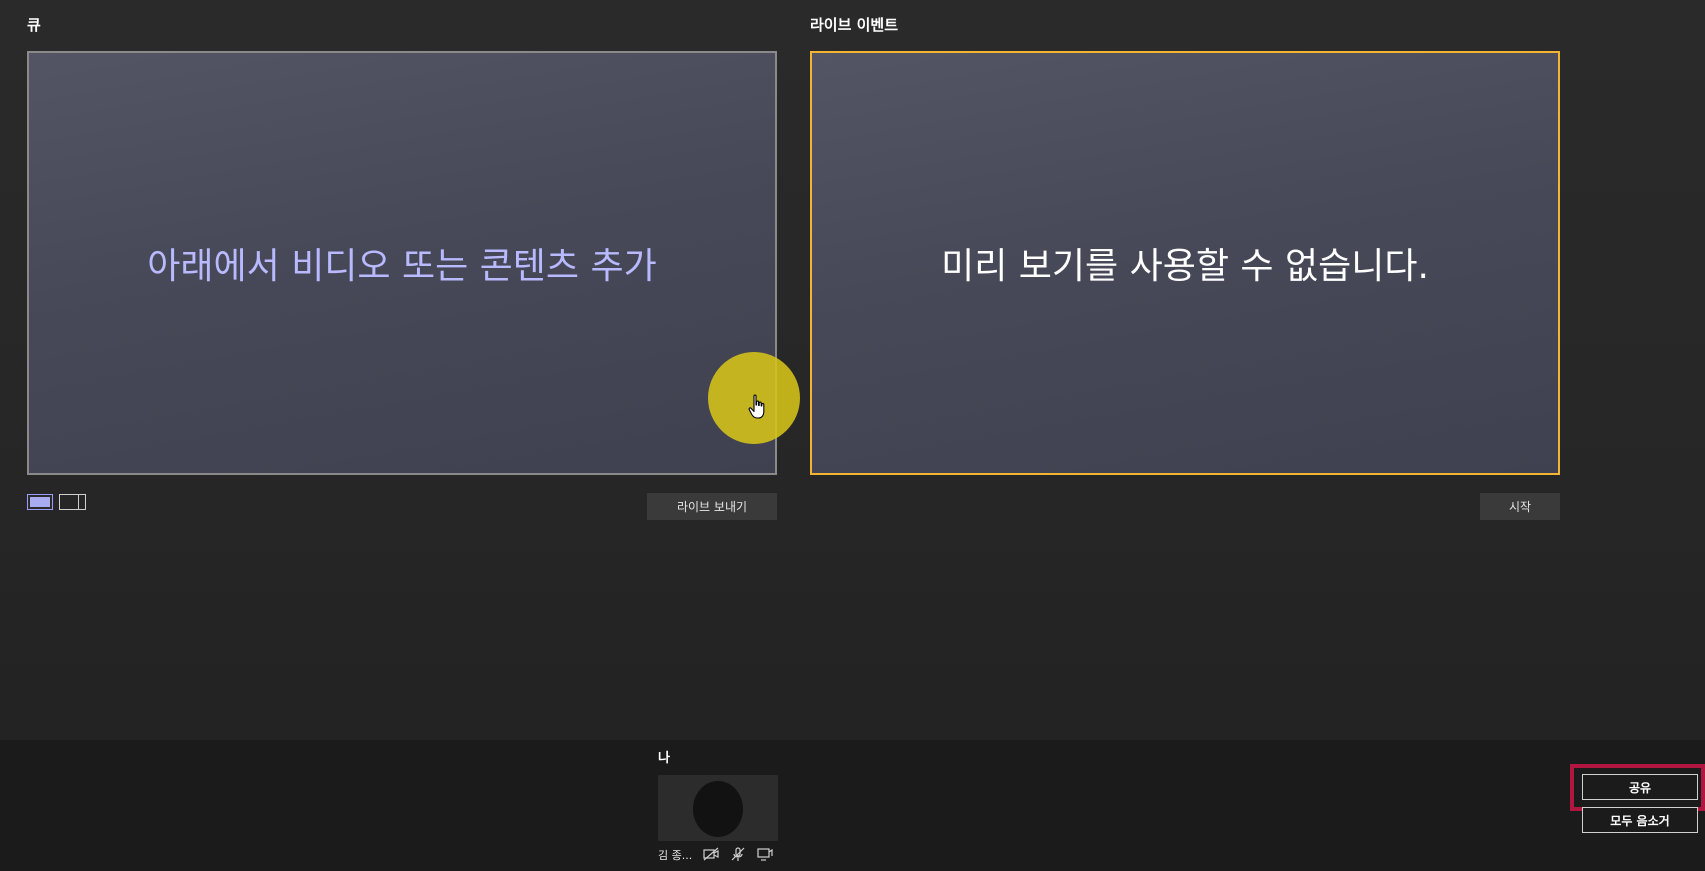 The image size is (1705, 871). I want to click on queue-title: 큐, so click(34, 25).